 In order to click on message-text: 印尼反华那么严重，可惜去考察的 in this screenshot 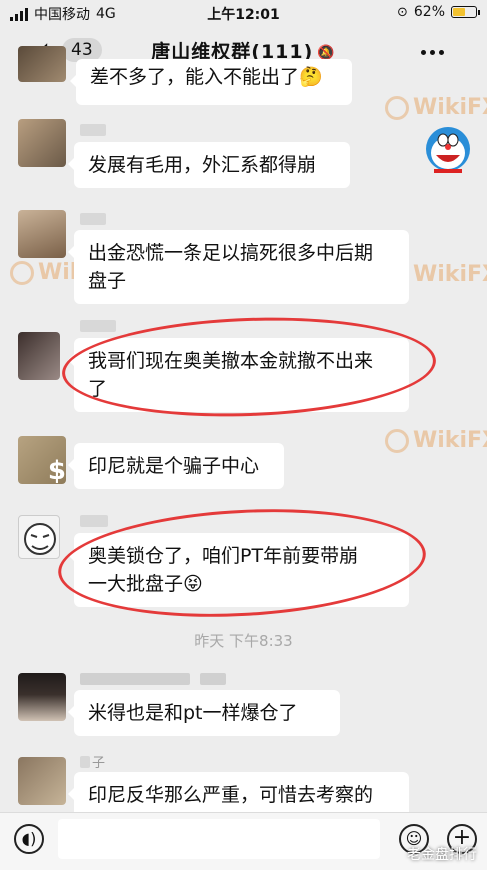, I will do `click(231, 795)`.